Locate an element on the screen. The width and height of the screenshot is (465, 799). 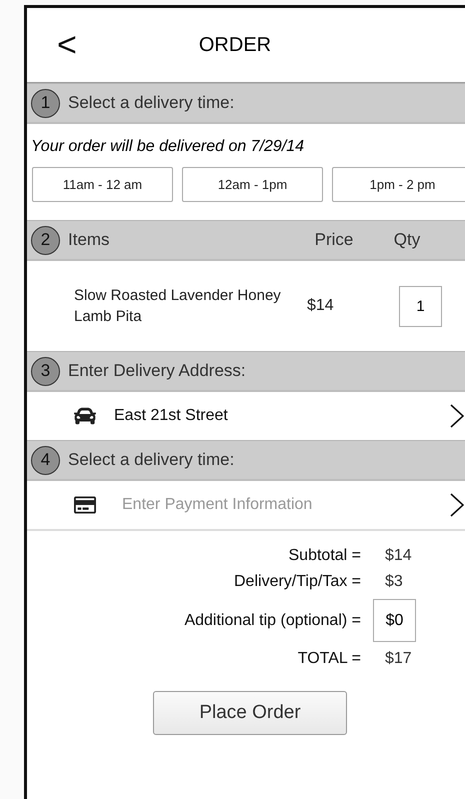
total-value: $14 is located at coordinates (398, 556).